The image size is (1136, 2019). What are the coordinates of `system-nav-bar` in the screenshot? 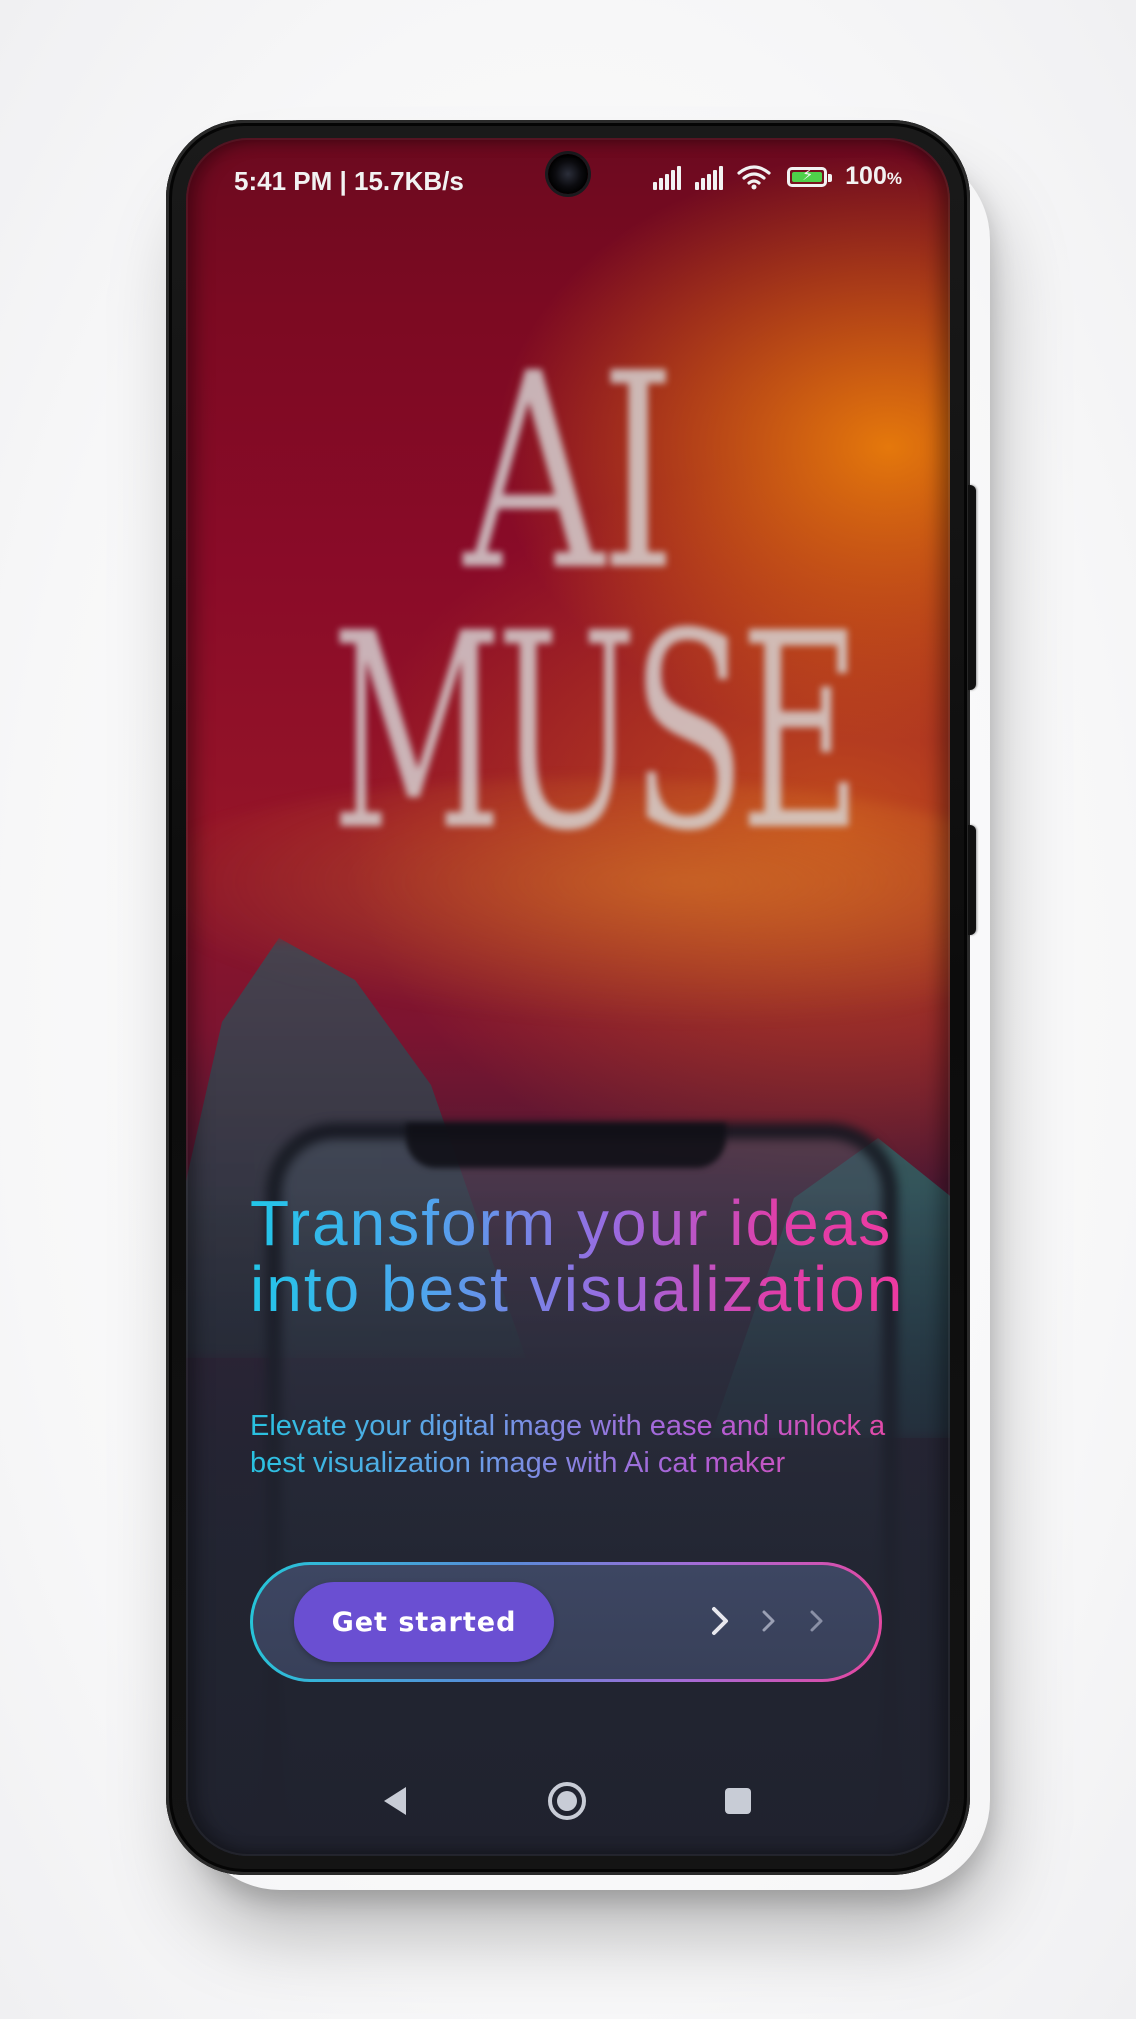 It's located at (568, 1801).